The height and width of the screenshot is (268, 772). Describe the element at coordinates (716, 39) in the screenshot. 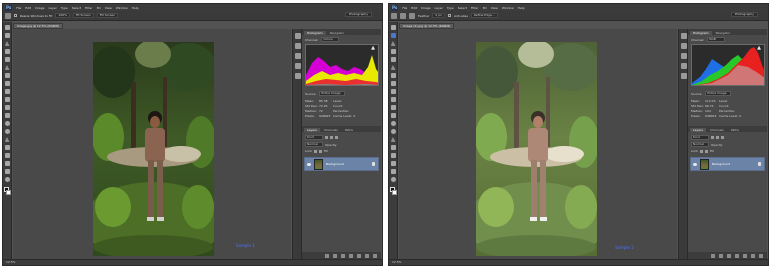

I see `channel-select: RGB` at that location.